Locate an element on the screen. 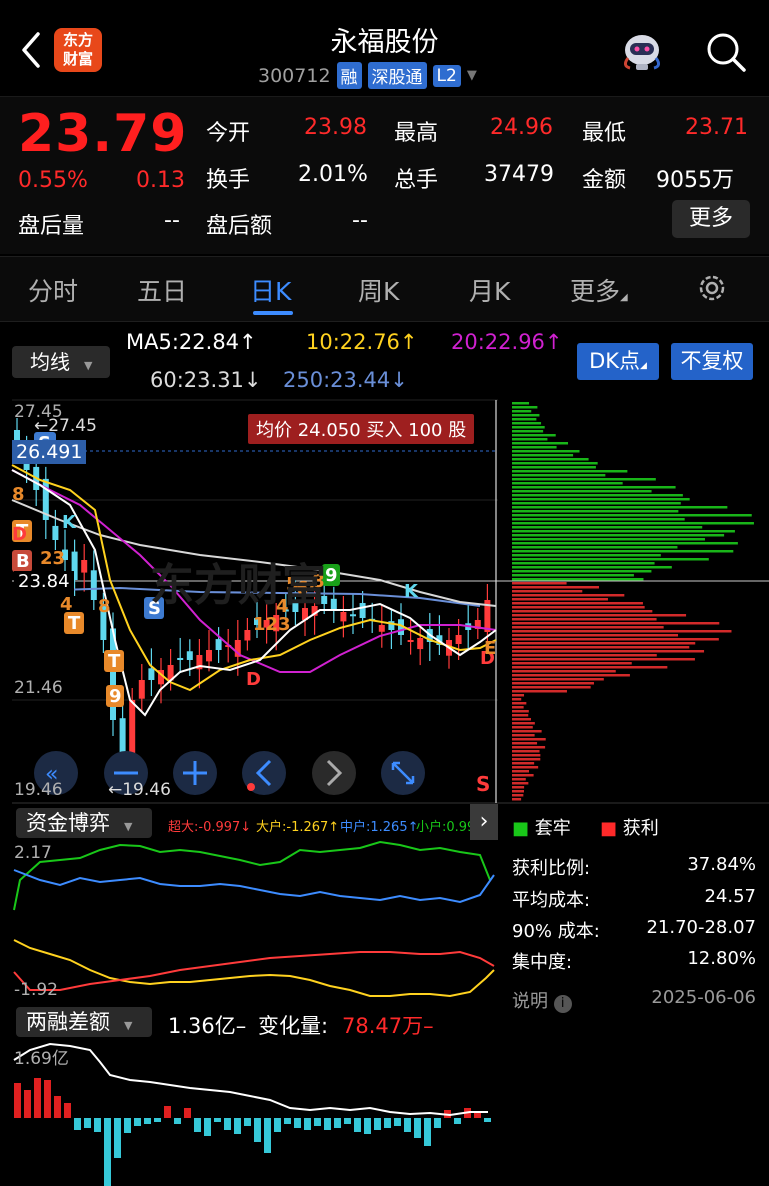 Image resolution: width=769 pixels, height=1186 pixels. no-adjust-button: 不复权 is located at coordinates (712, 361).